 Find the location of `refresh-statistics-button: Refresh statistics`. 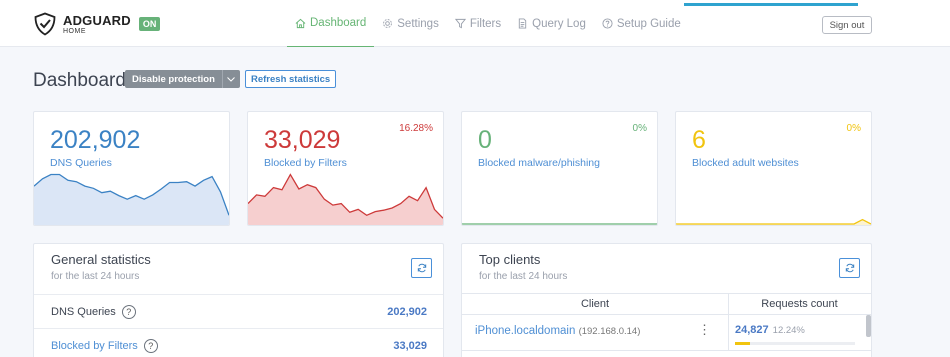

refresh-statistics-button: Refresh statistics is located at coordinates (291, 79).